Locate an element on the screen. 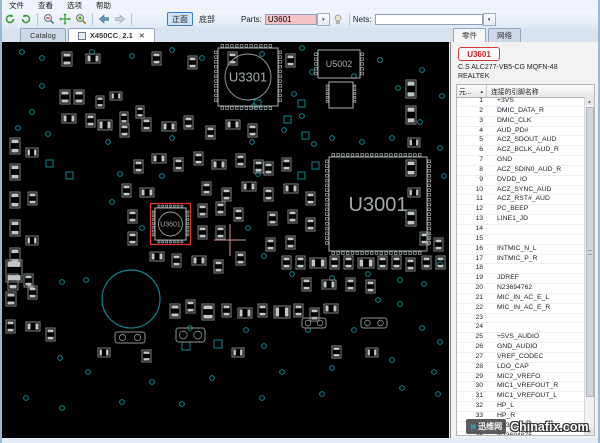  parts-dropdown-icon: ▼ is located at coordinates (323, 19).